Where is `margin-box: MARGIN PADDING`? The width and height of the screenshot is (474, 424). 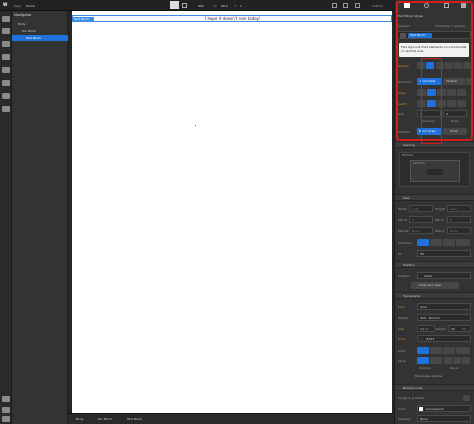
margin-box: MARGIN PADDING is located at coordinates (434, 169).